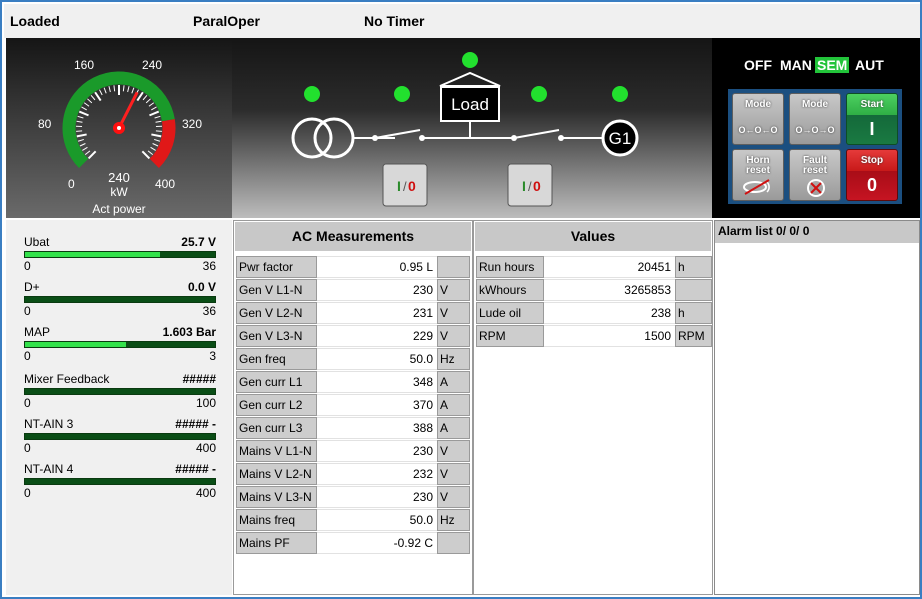 Image resolution: width=922 pixels, height=599 pixels. I want to click on row-unit, so click(453, 543).